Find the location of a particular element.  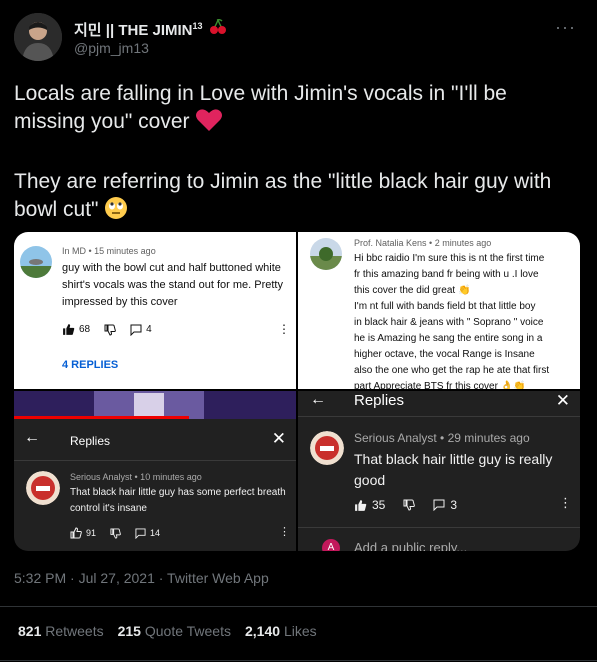

tweet-header: 지민 || THE JIMIN13 @pjm_jm13 ··· is located at coordinates (299, 38).